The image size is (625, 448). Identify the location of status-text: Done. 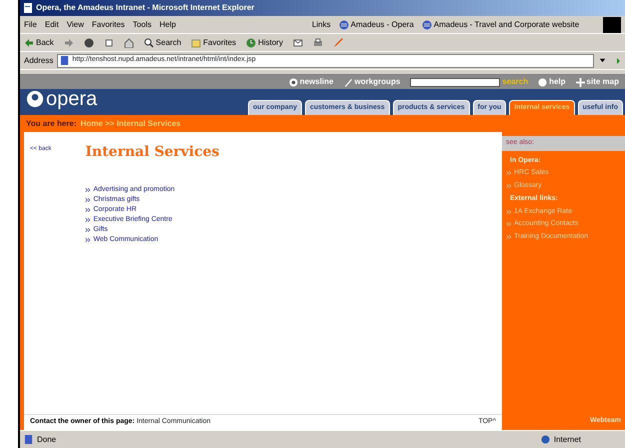
(46, 440).